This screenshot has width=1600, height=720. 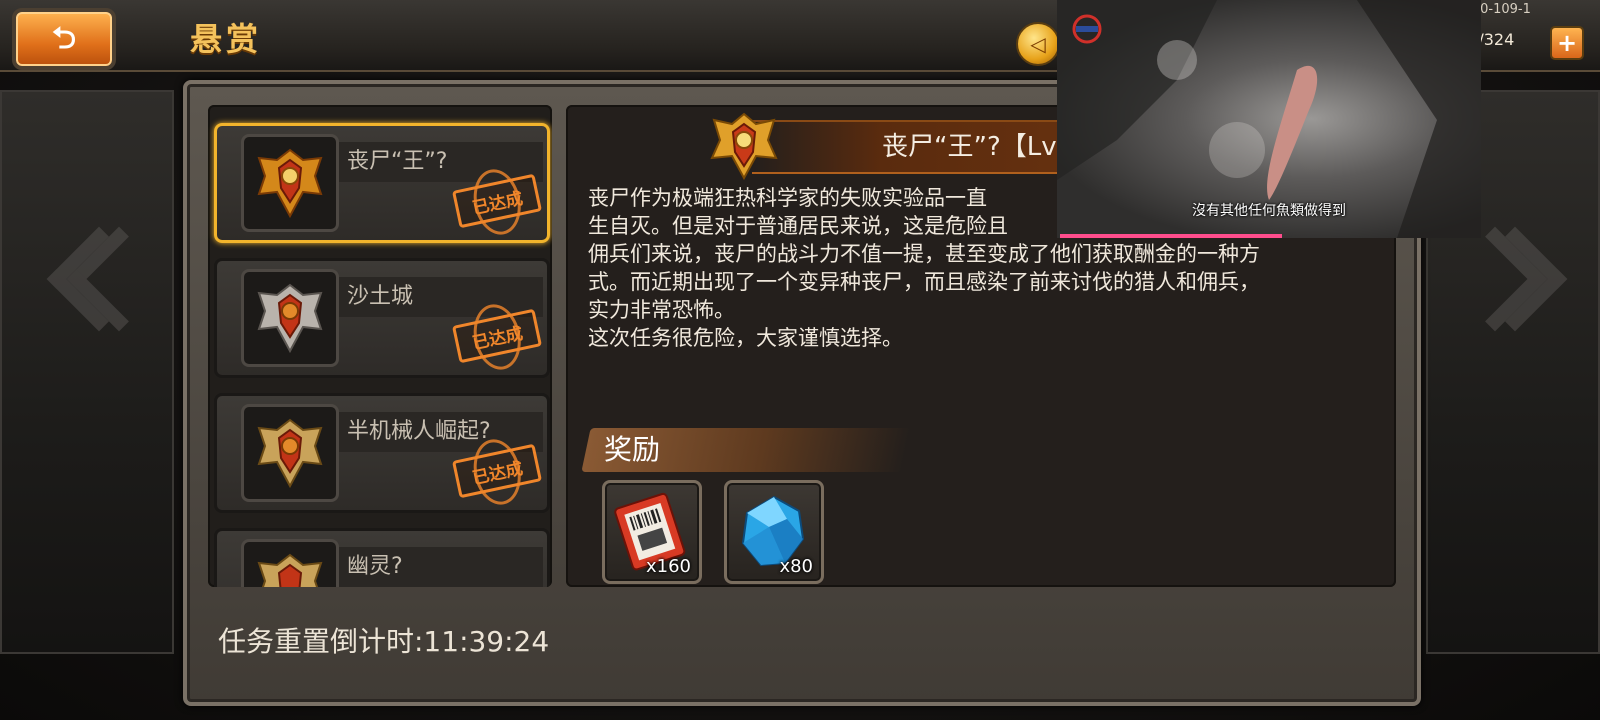 I want to click on reward-slot: x160, so click(x=652, y=532).